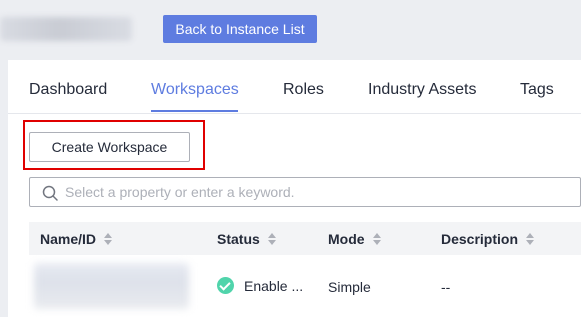  What do you see at coordinates (422, 90) in the screenshot?
I see `tab-industry-assets: Industry Assets` at bounding box center [422, 90].